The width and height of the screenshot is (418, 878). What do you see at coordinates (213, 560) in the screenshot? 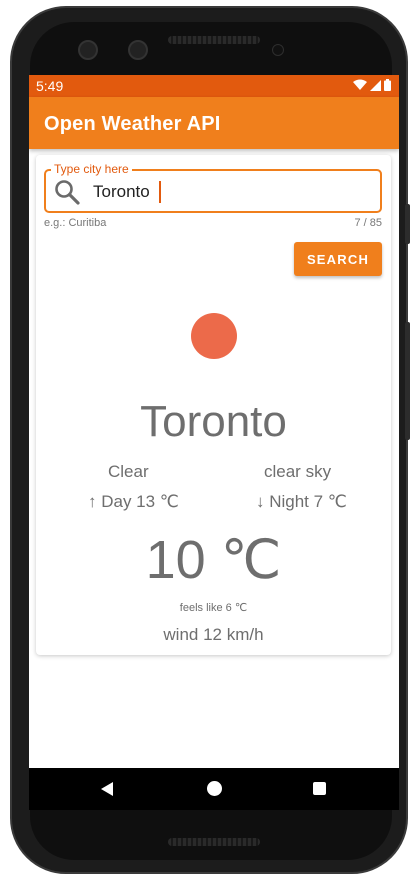
I see `current-temperature: 10 ℃` at bounding box center [213, 560].